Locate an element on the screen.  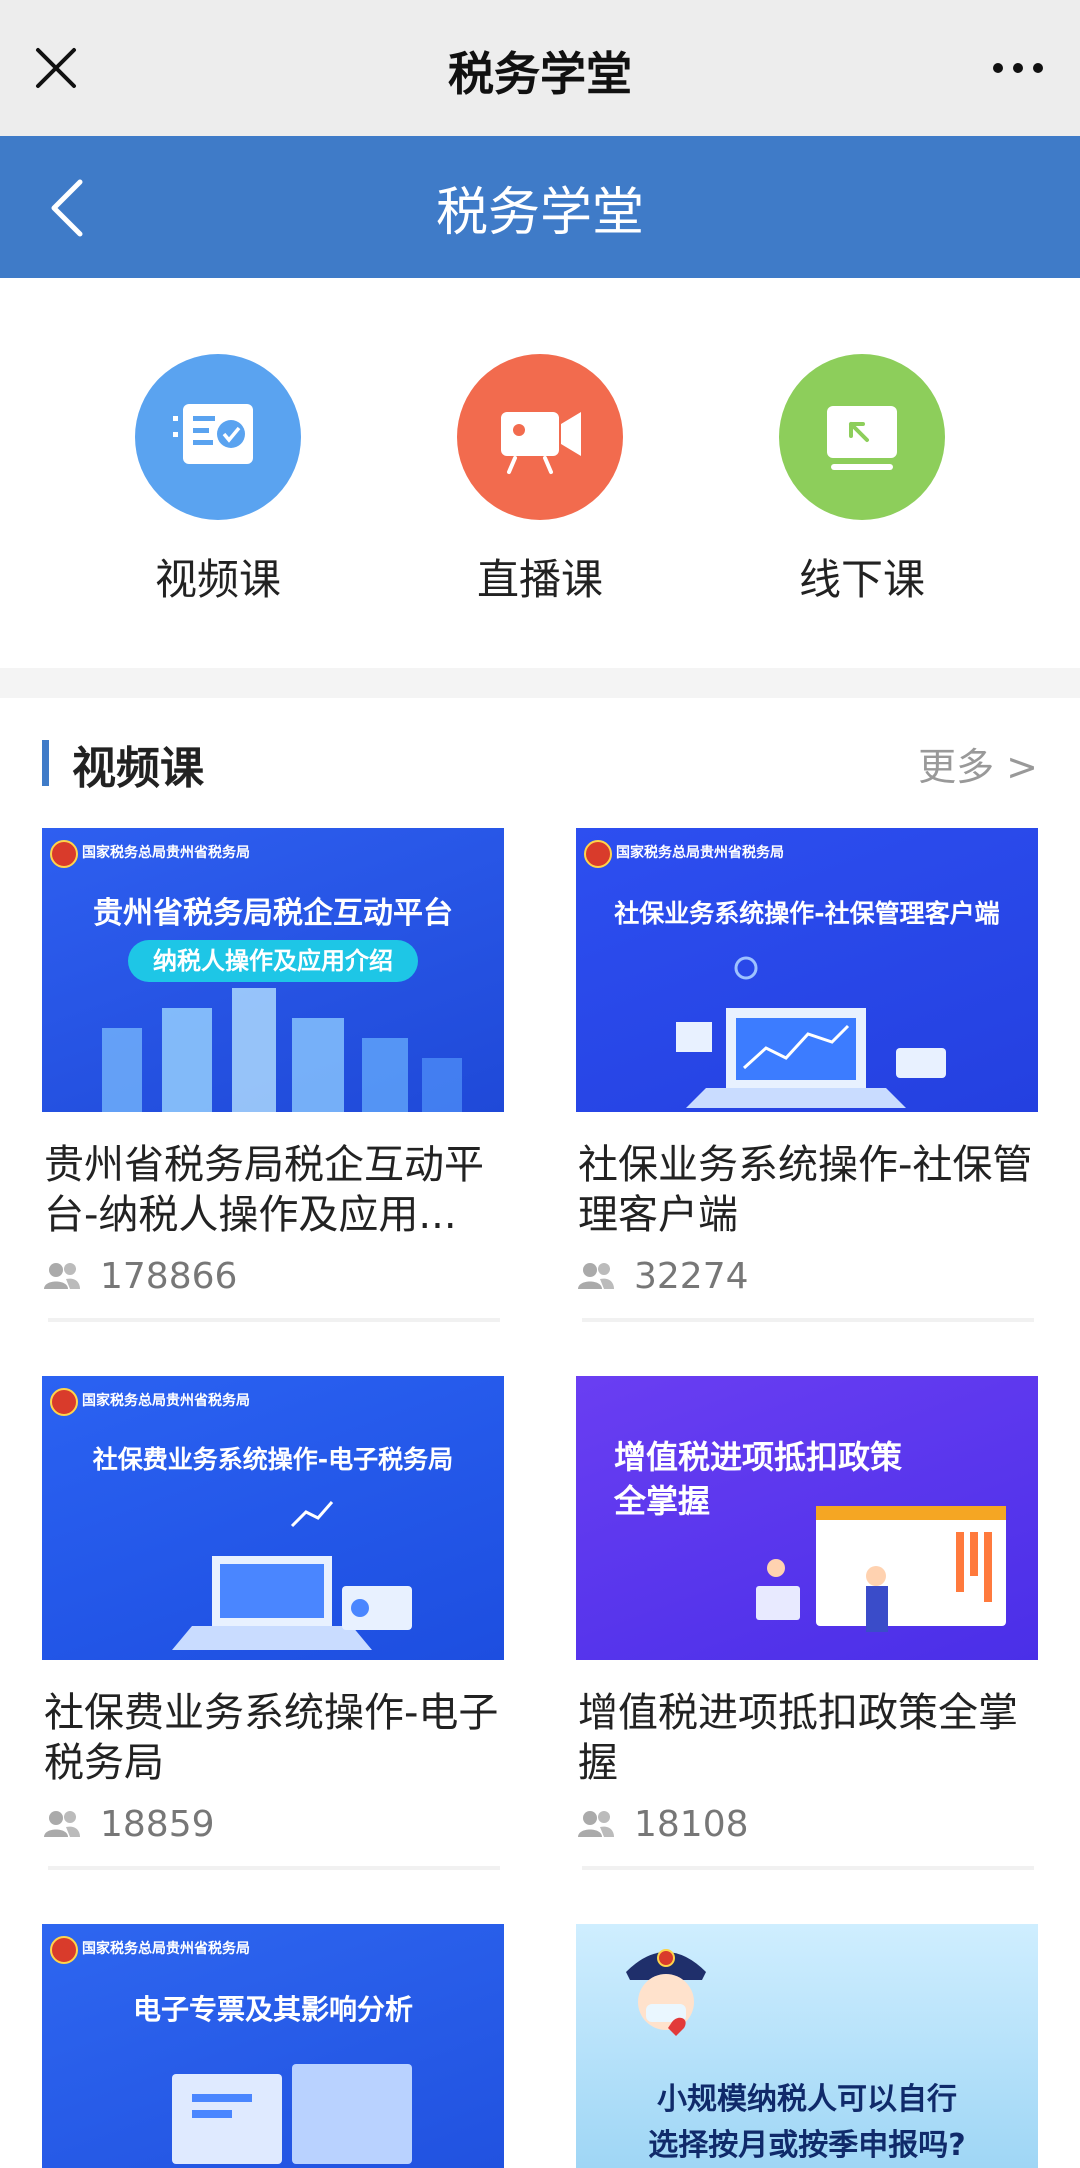
wechat-title-bar: 税务学堂 is located at coordinates (540, 68).